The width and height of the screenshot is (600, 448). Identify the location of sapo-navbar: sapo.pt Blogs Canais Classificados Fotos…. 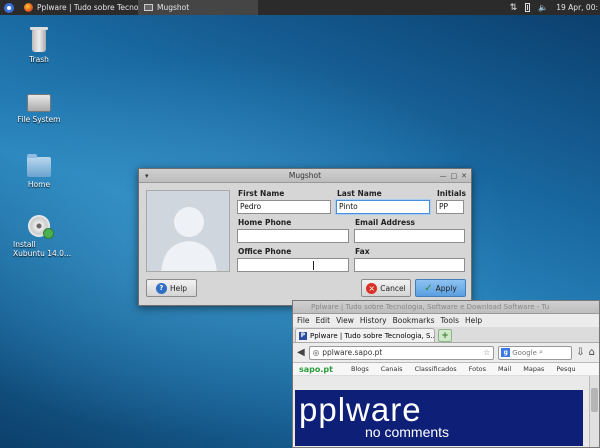
(446, 369).